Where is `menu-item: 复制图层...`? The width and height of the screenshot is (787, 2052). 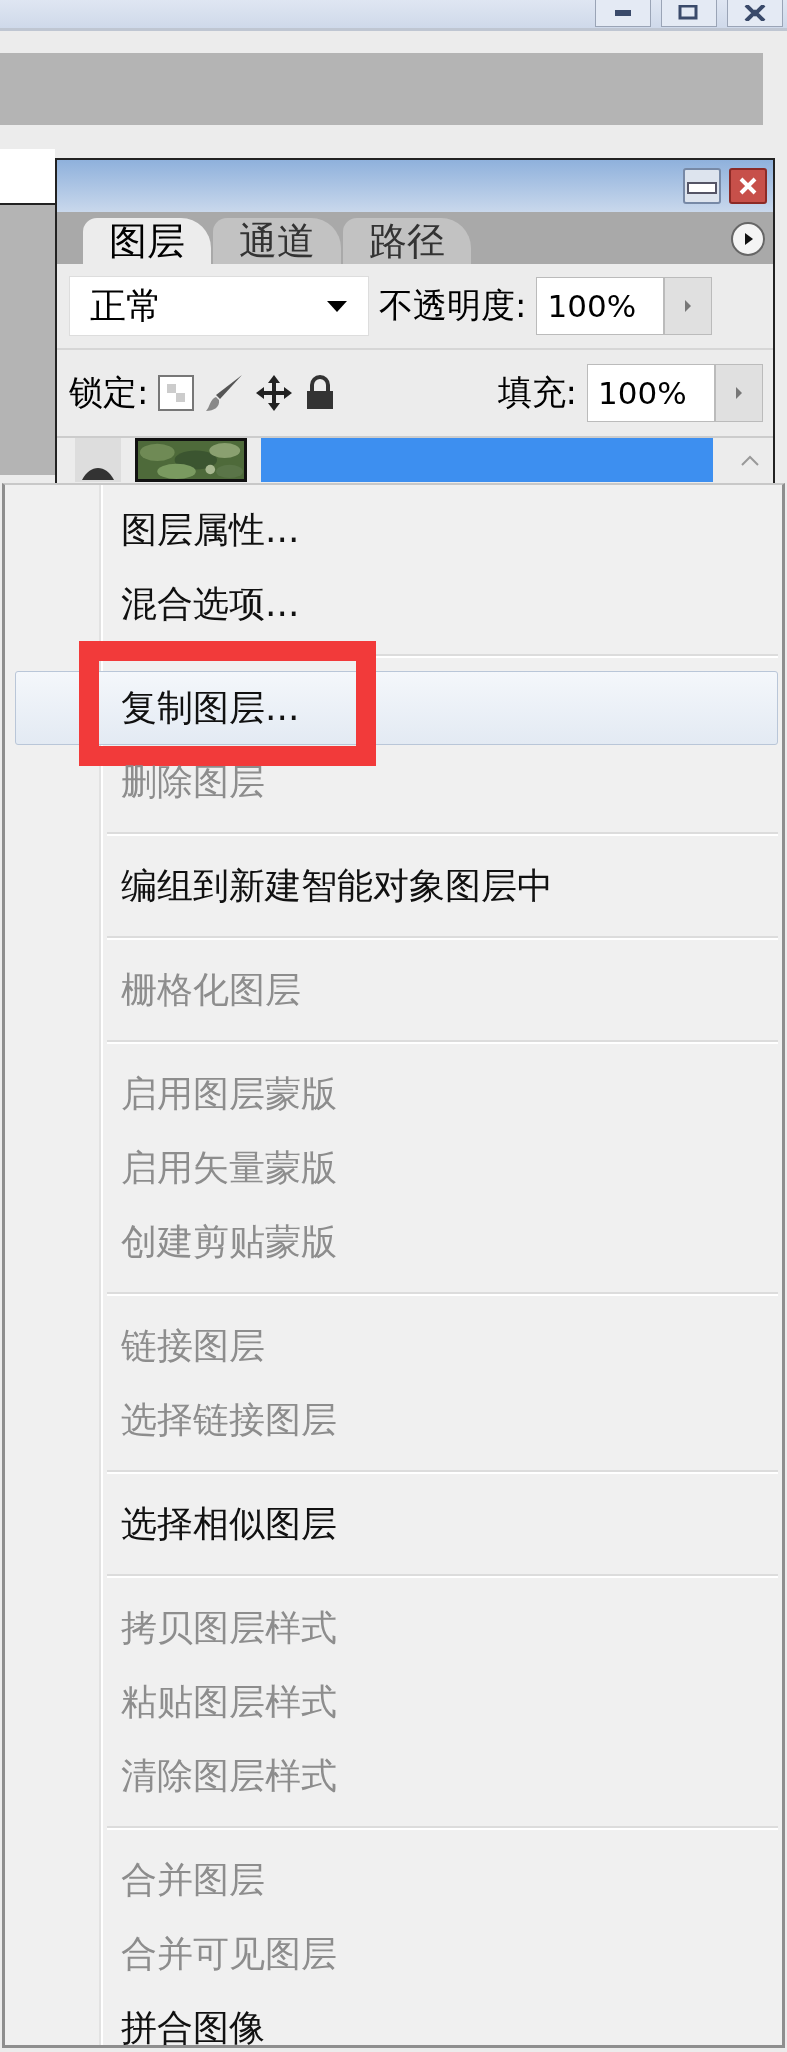 menu-item: 复制图层... is located at coordinates (396, 708).